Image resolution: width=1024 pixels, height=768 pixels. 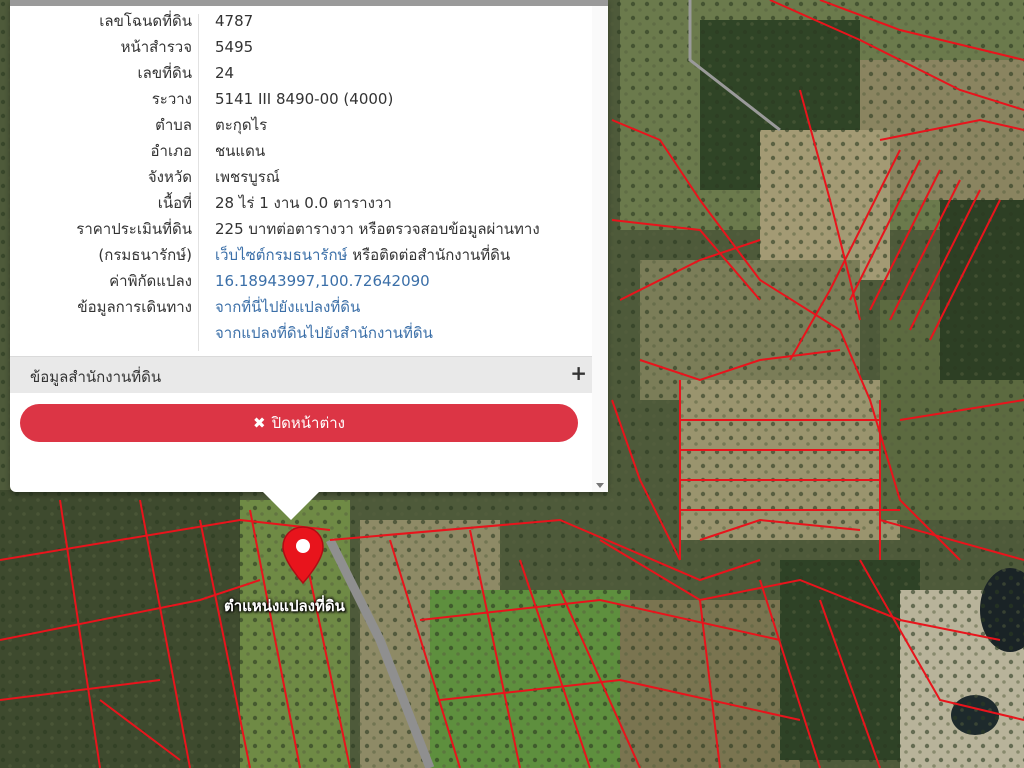 What do you see at coordinates (301, 125) in the screenshot?
I see `info-row-subdistrict: ตำบล ตะกุดไร` at bounding box center [301, 125].